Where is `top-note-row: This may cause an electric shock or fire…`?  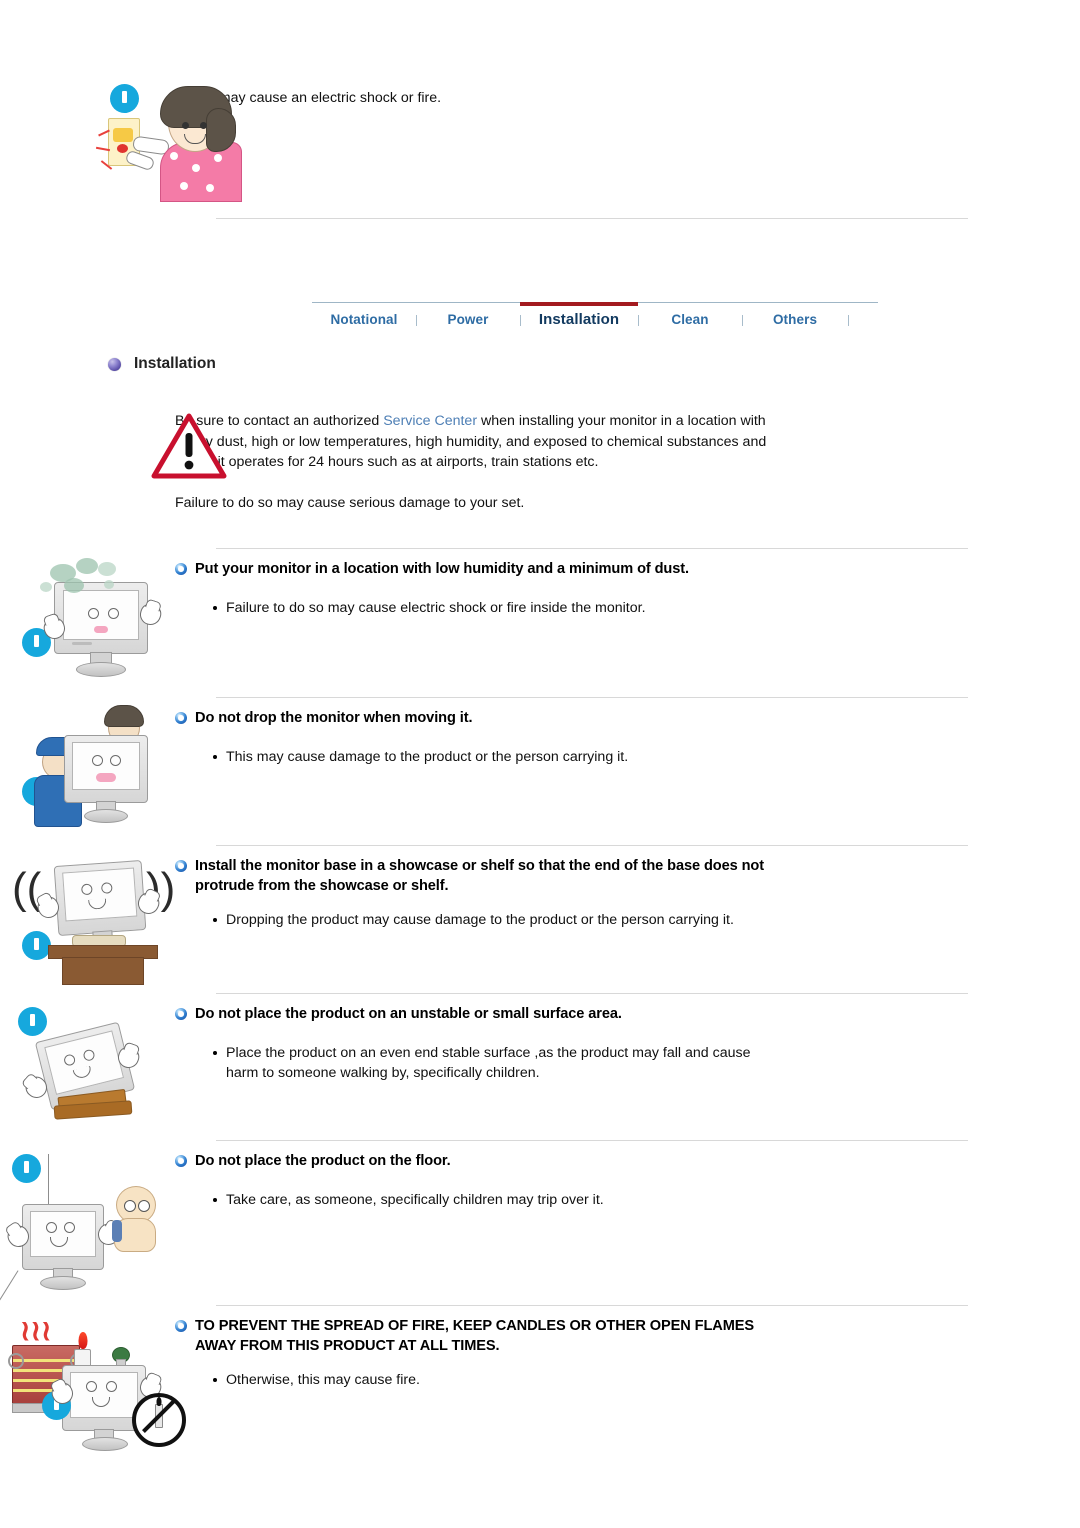
top-note-row: This may cause an electric shock or fire… is located at coordinates (540, 137).